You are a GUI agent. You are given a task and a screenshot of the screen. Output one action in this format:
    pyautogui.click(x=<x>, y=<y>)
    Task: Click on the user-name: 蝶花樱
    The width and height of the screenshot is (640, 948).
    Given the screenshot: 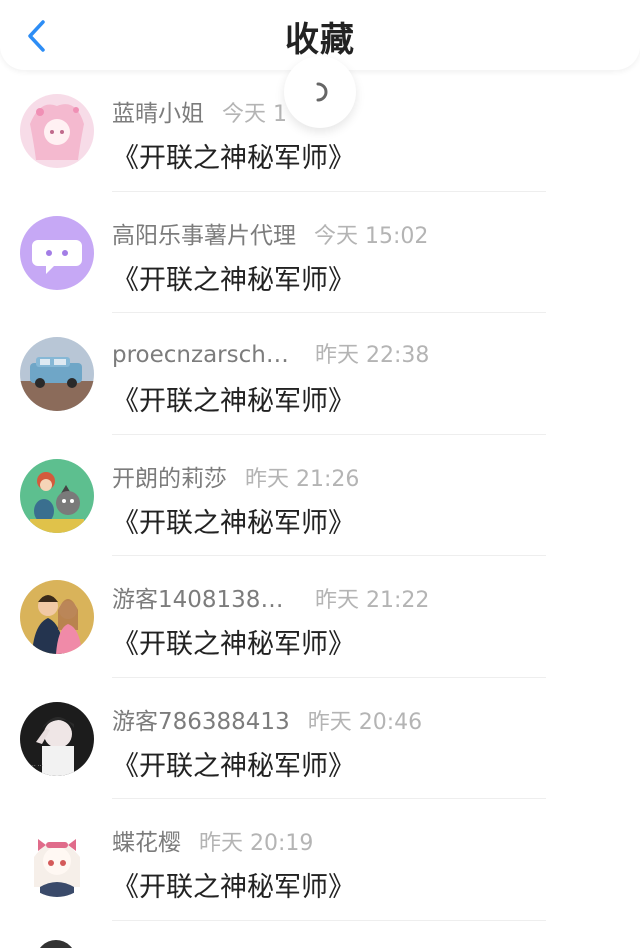 What is the action you would take?
    pyautogui.click(x=146, y=843)
    